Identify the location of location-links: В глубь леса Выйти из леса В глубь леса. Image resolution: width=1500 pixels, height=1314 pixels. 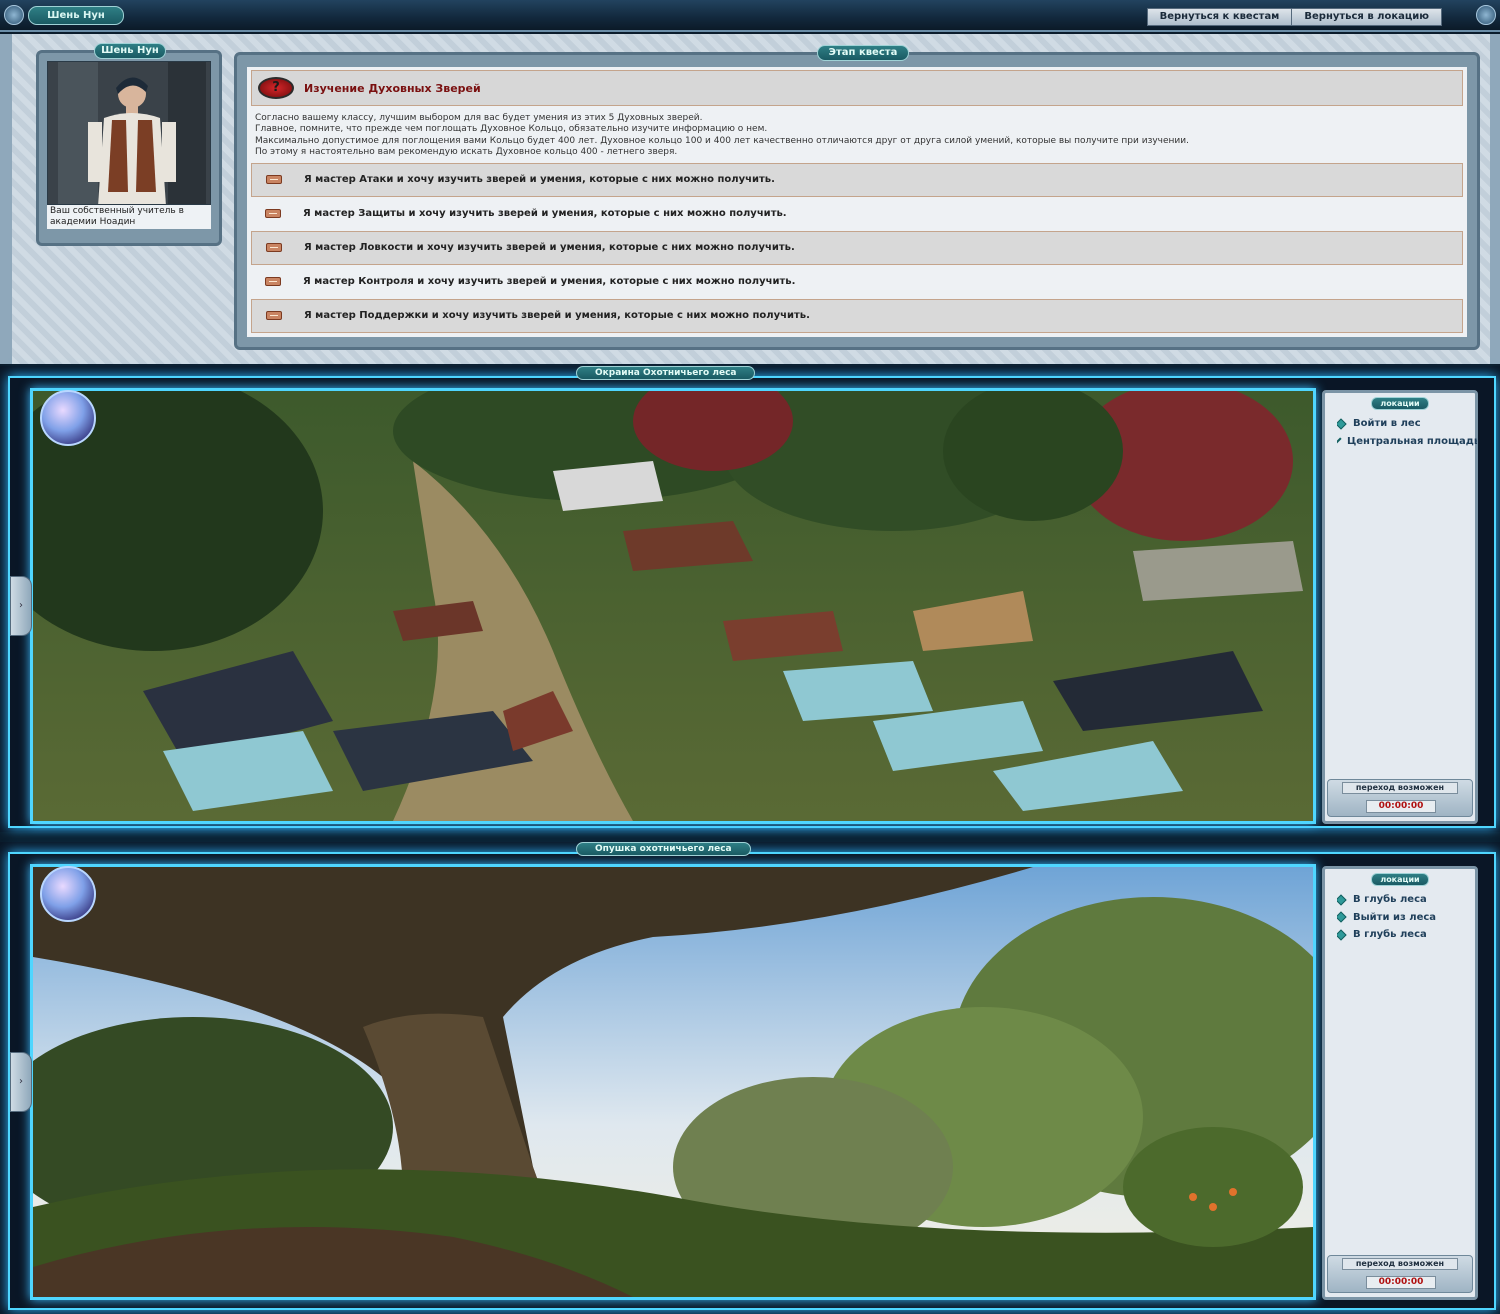
(1407, 917).